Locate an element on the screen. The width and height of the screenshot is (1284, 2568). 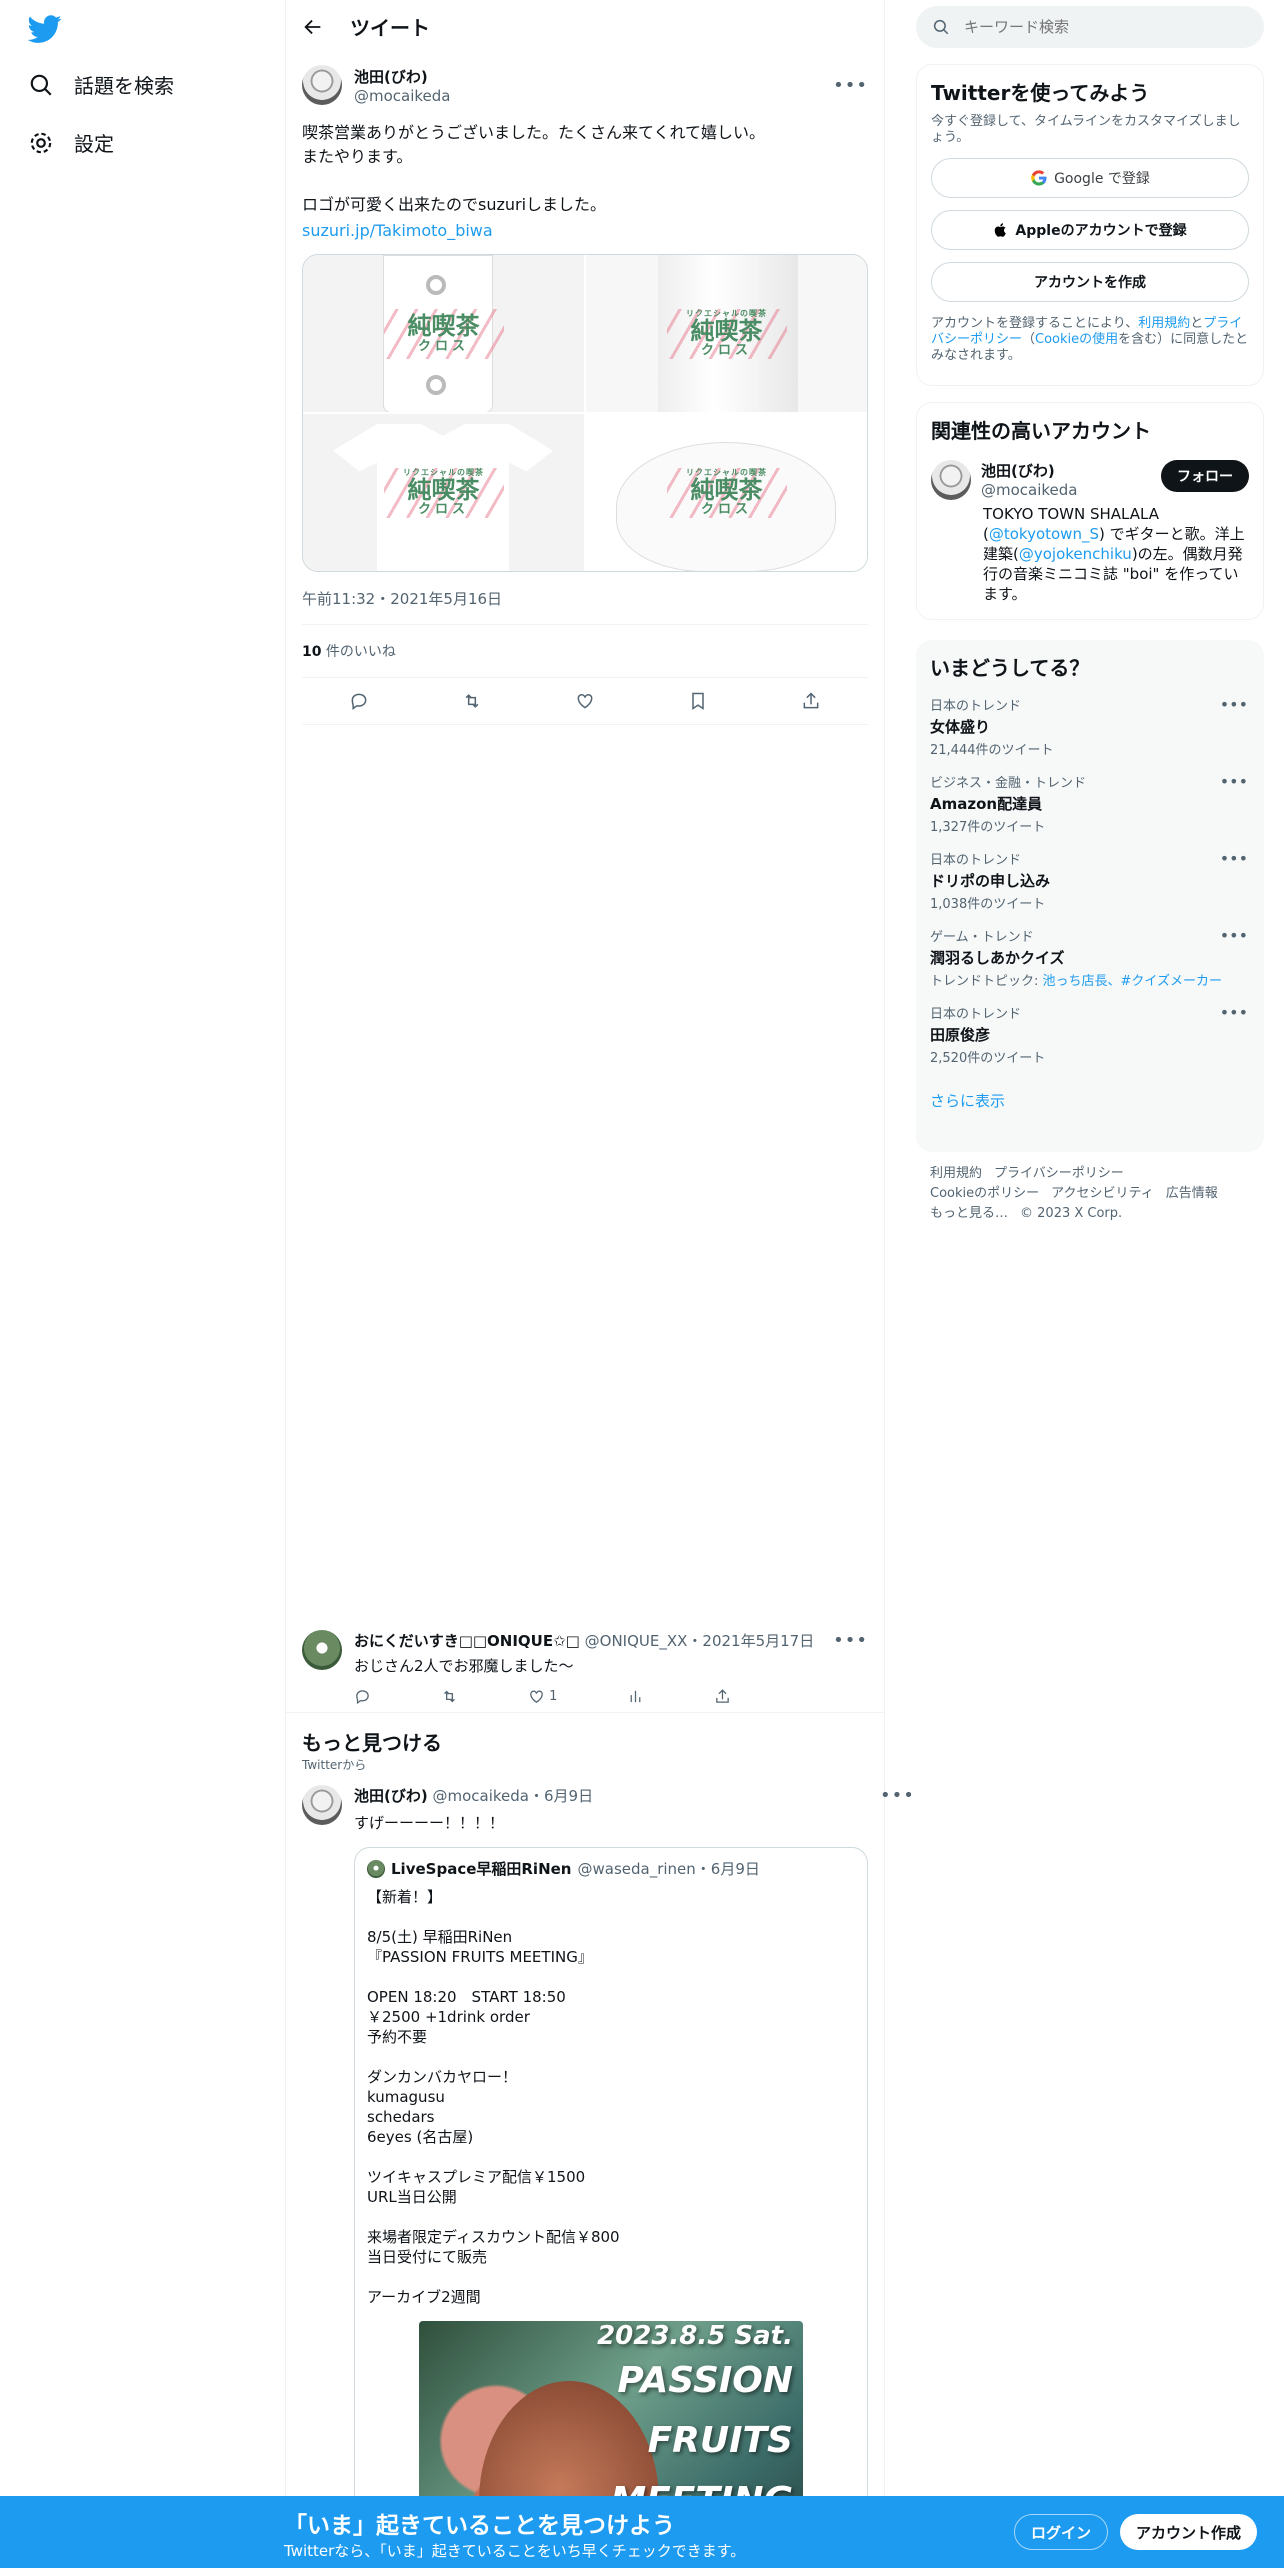
banner-subtitle: Twitterなら、「いま」起きていることをいち早くチェックできます。 is located at coordinates (515, 2551).